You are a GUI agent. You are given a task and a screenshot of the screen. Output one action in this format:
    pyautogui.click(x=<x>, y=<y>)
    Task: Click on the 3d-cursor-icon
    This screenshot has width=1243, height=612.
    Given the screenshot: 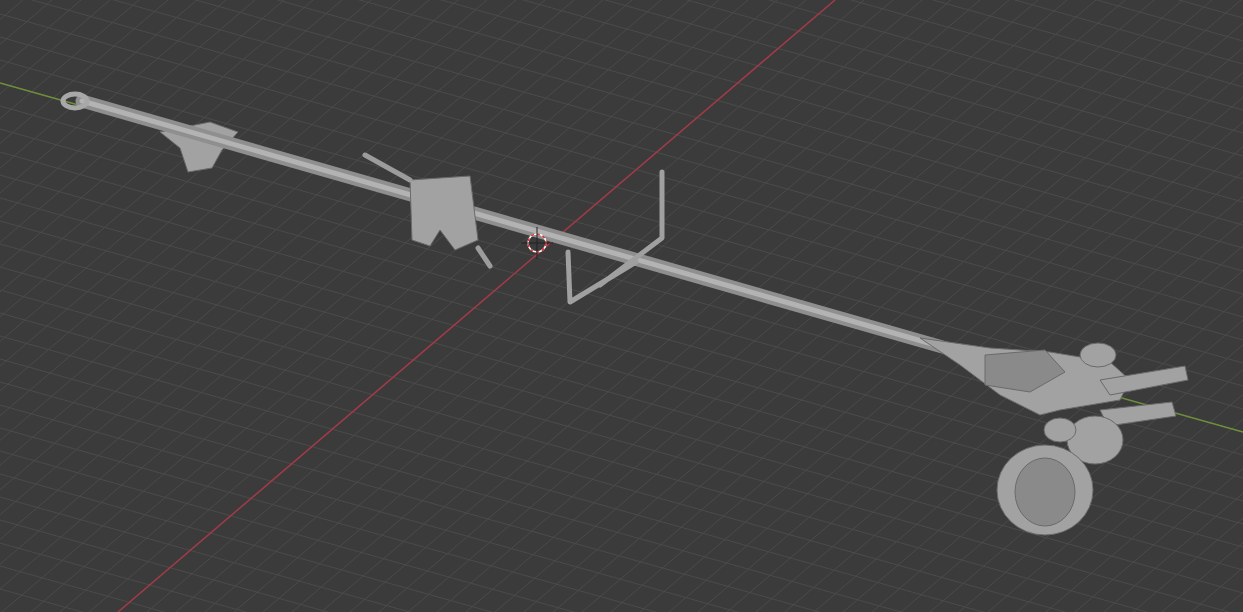 What is the action you would take?
    pyautogui.click(x=537, y=243)
    